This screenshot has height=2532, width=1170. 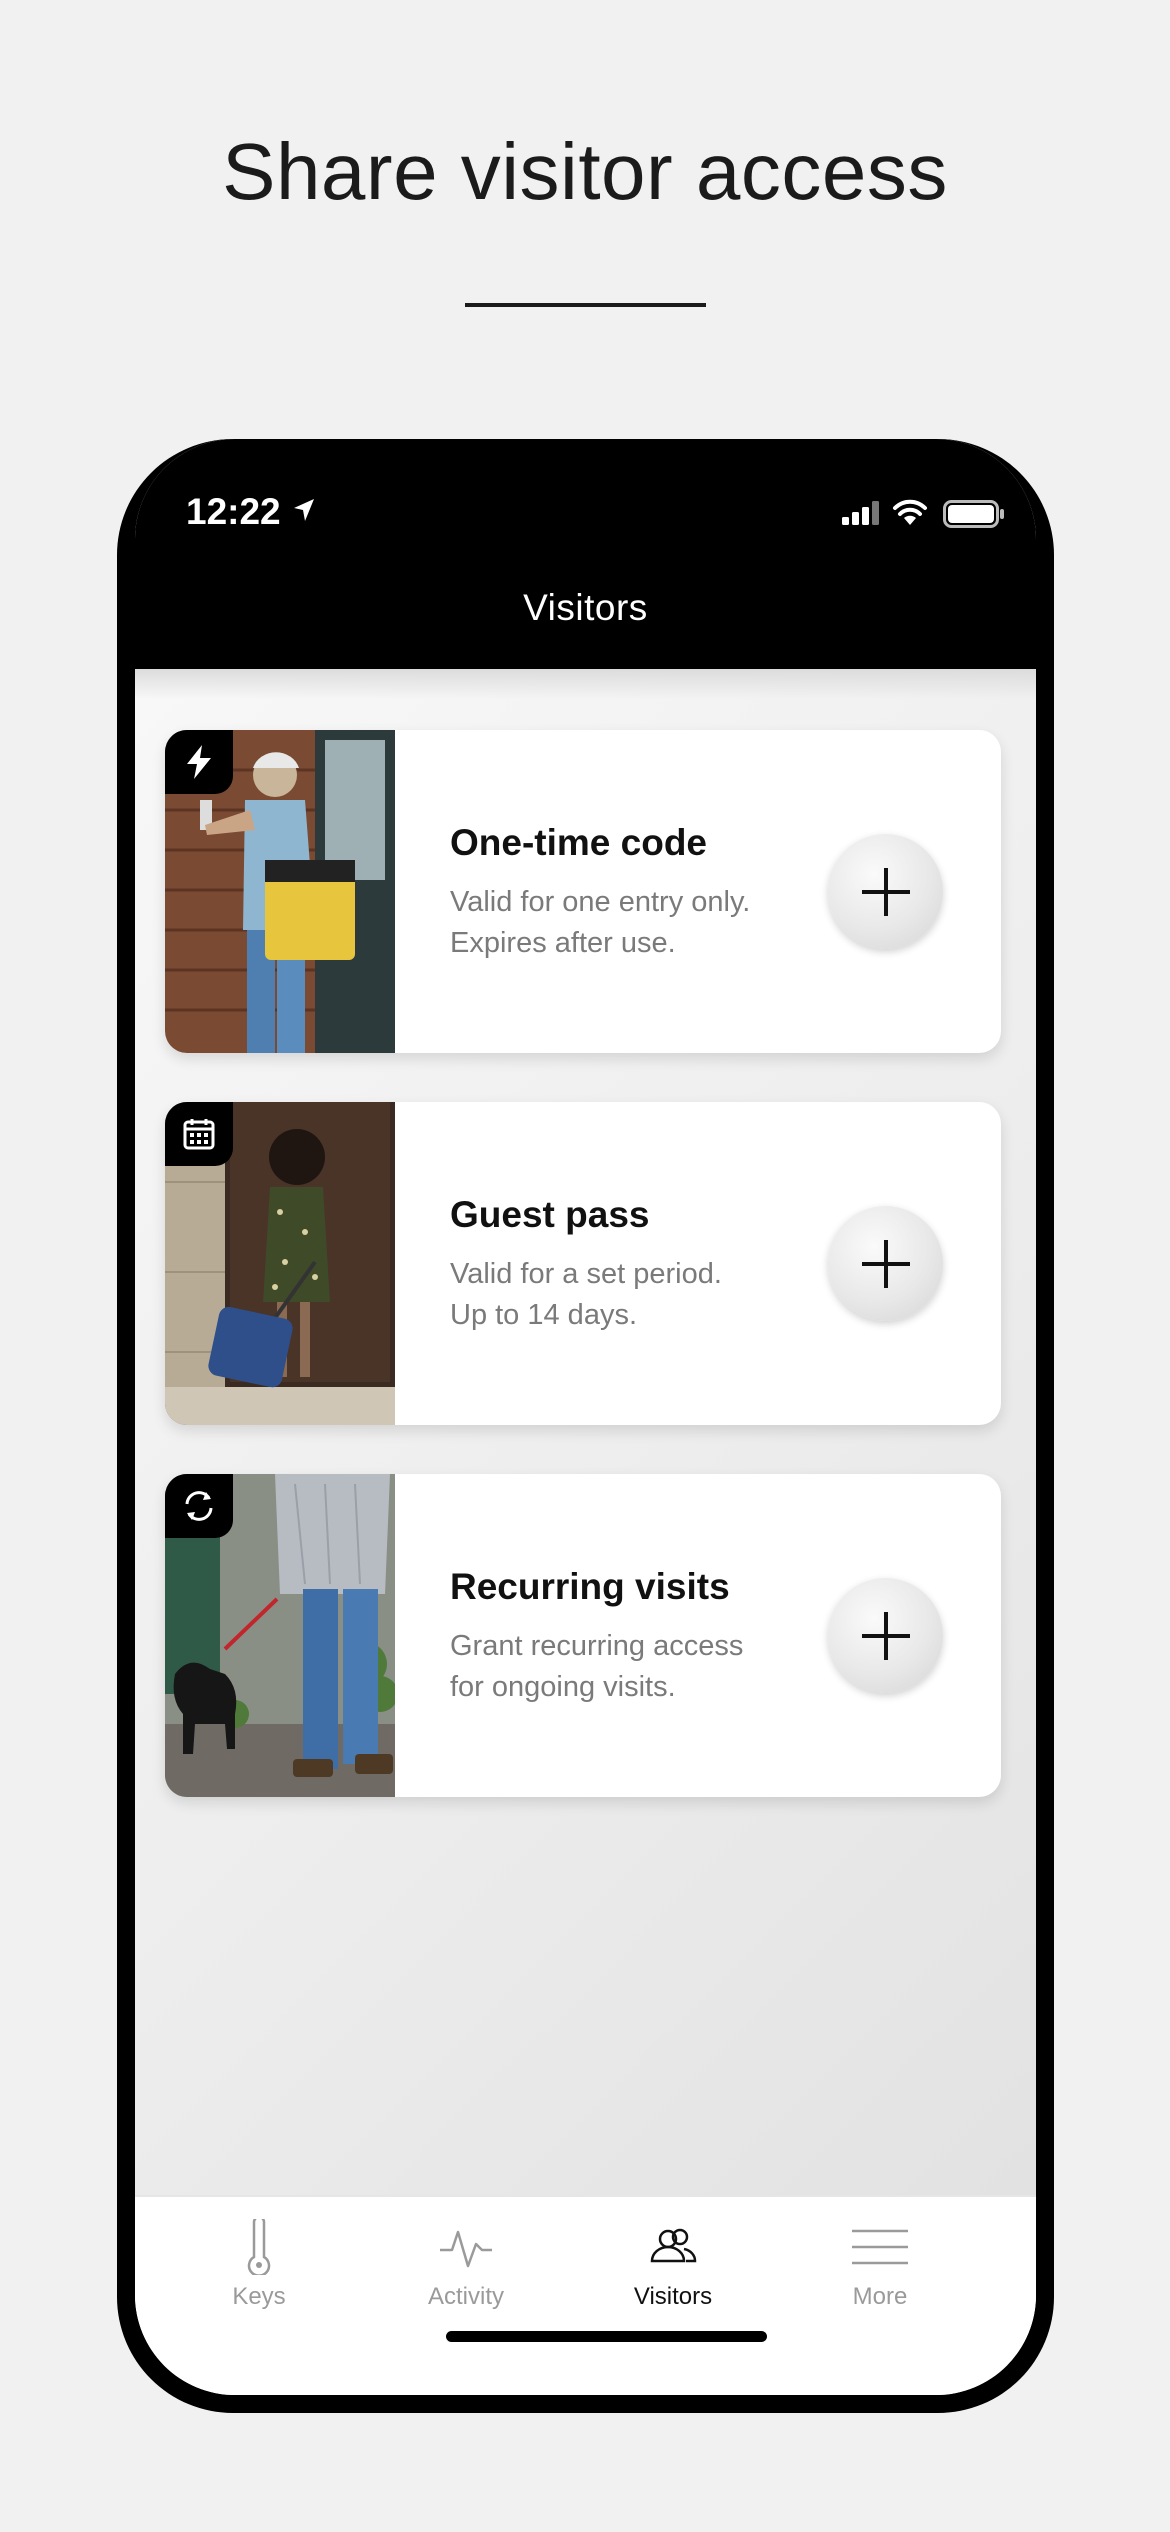 What do you see at coordinates (585, 554) in the screenshot?
I see `top-bar: 12:22 Visitors` at bounding box center [585, 554].